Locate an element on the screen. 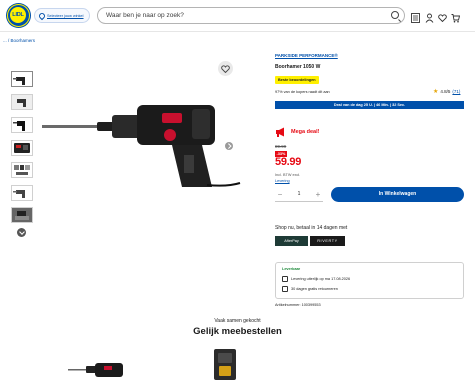 This screenshot has height=380, width=475. cart-icon is located at coordinates (456, 16).